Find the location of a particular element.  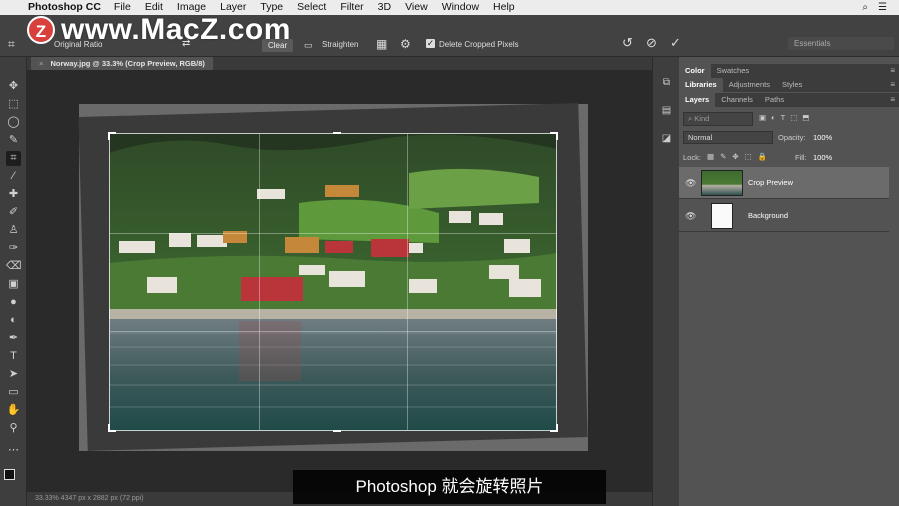

search-icon: ⌕ is located at coordinates (865, 7).